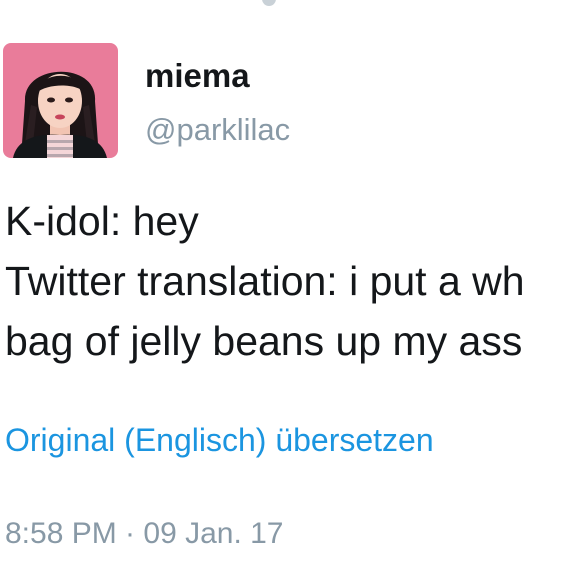 The image size is (580, 580). Describe the element at coordinates (217, 130) in the screenshot. I see `user-handle: @parklilac` at that location.